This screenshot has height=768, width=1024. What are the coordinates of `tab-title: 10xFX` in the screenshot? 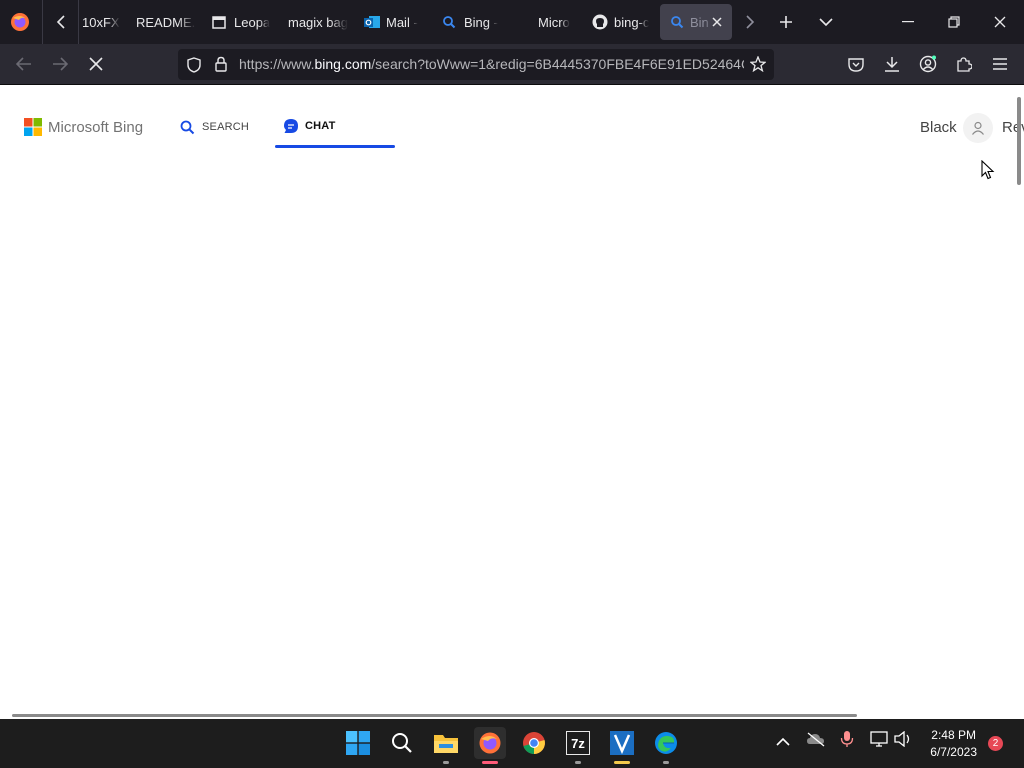 It's located at (101, 22).